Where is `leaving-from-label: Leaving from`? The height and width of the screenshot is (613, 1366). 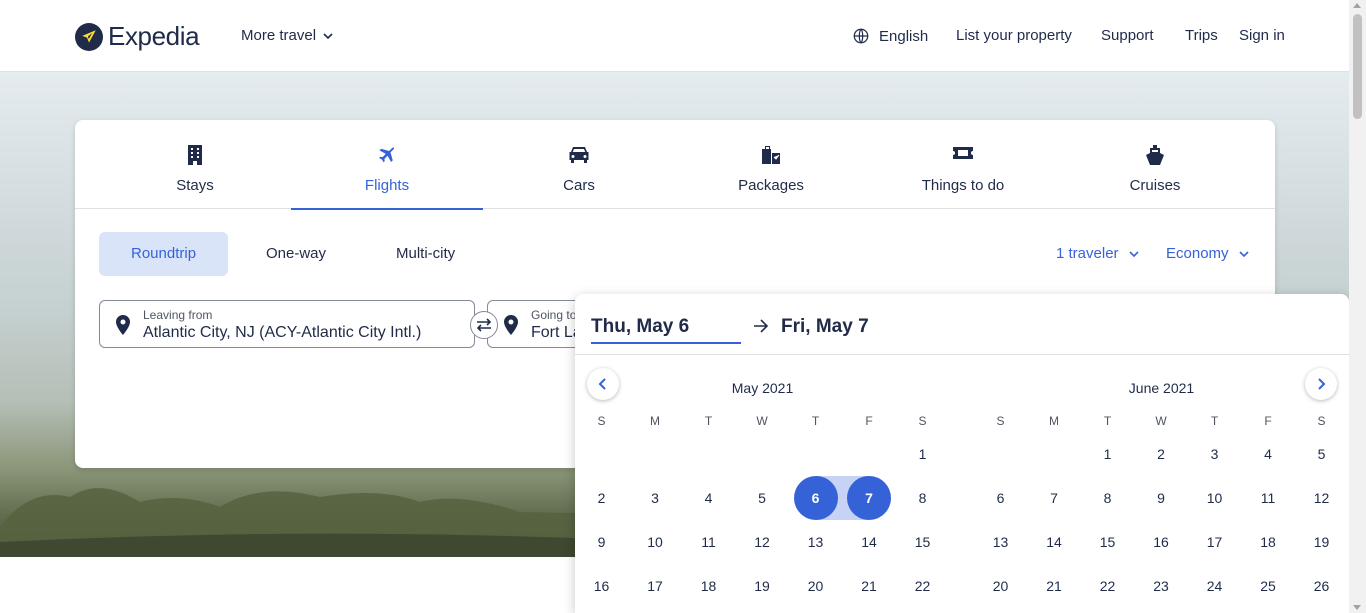 leaving-from-label: Leaving from is located at coordinates (178, 315).